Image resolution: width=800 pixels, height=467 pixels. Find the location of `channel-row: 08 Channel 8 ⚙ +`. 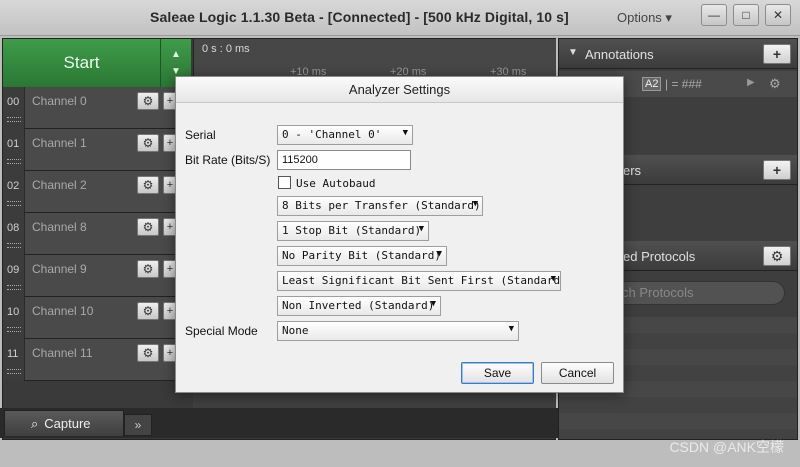

channel-row: 08 Channel 8 ⚙ + is located at coordinates (98, 234).